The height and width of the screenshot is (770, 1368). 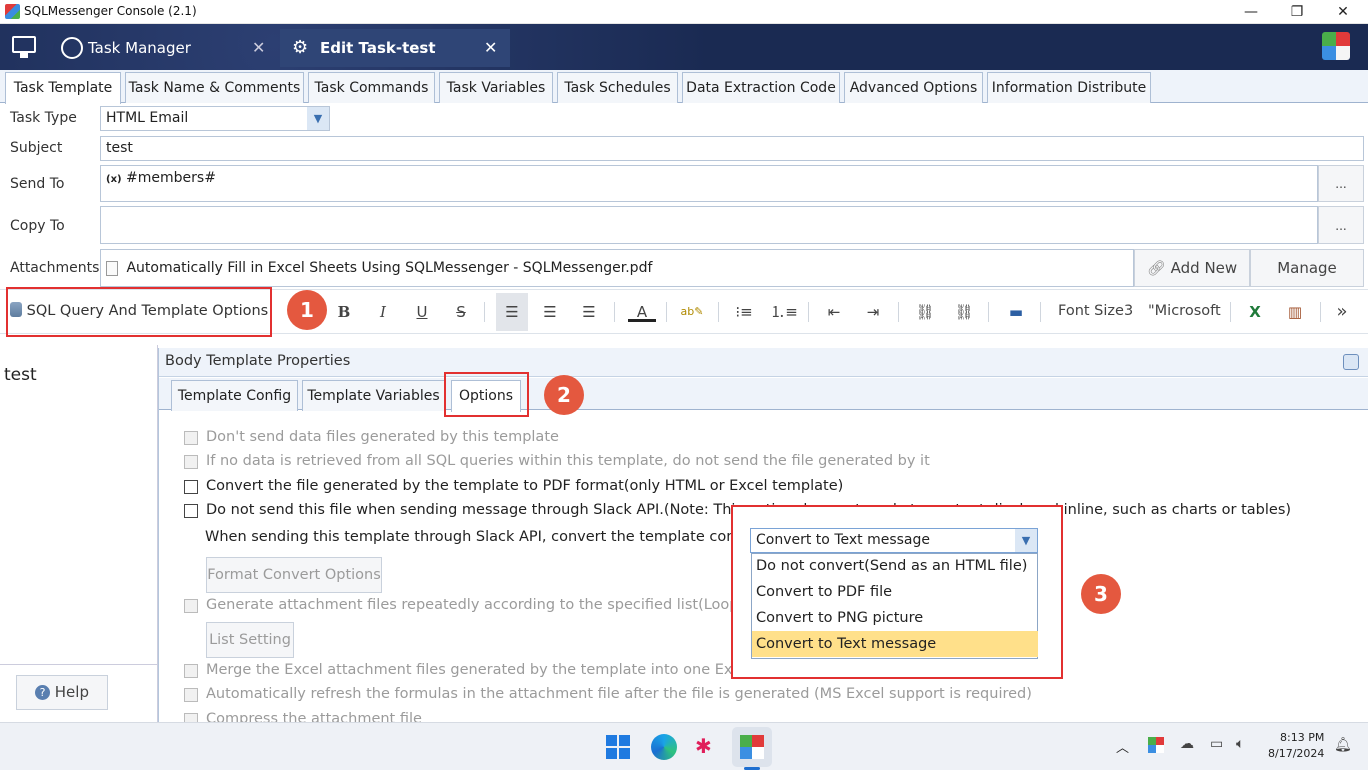 What do you see at coordinates (709, 225) in the screenshot?
I see `copy-to-input` at bounding box center [709, 225].